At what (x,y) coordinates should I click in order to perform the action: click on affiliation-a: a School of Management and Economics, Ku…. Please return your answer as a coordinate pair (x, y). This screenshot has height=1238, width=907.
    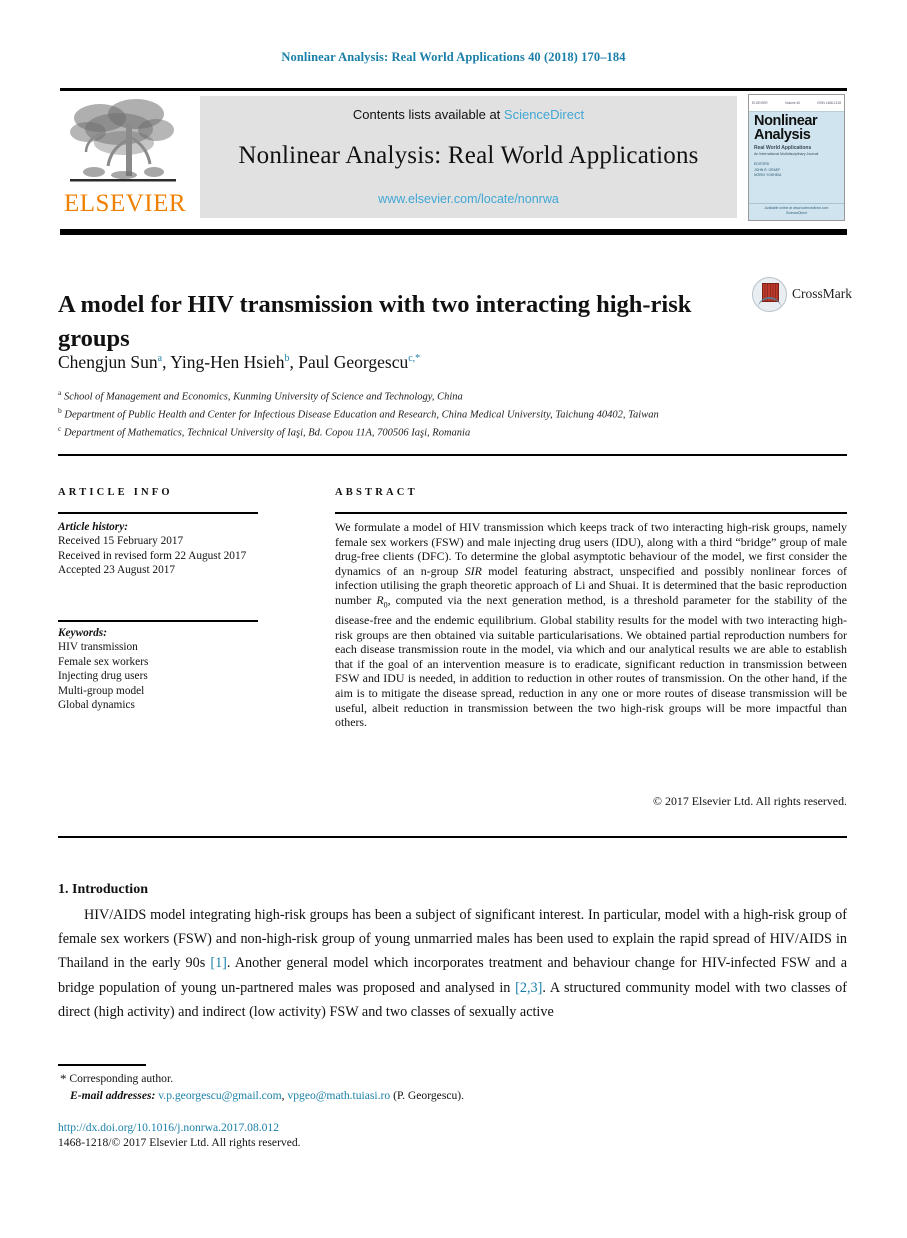
    Looking at the image, I should click on (418, 395).